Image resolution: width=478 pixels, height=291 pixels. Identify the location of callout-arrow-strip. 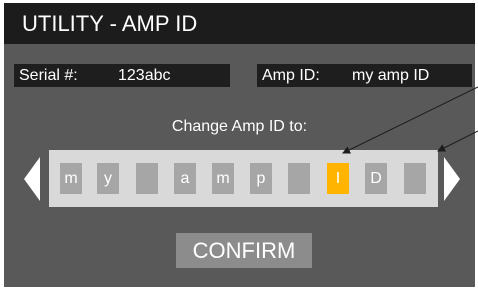
(457, 141).